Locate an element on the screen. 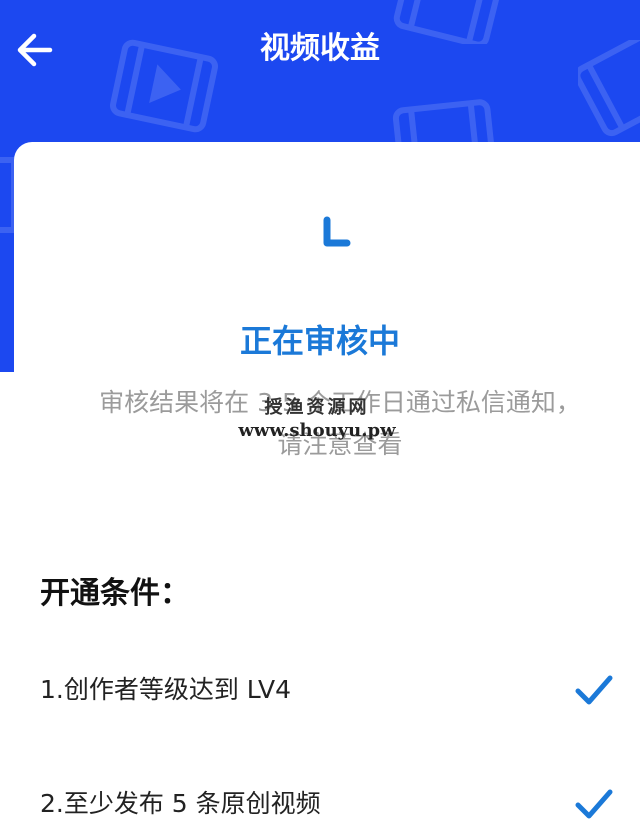 The height and width of the screenshot is (840, 640). condition-label: 2.至少发布 5 条原创视频 is located at coordinates (180, 803).